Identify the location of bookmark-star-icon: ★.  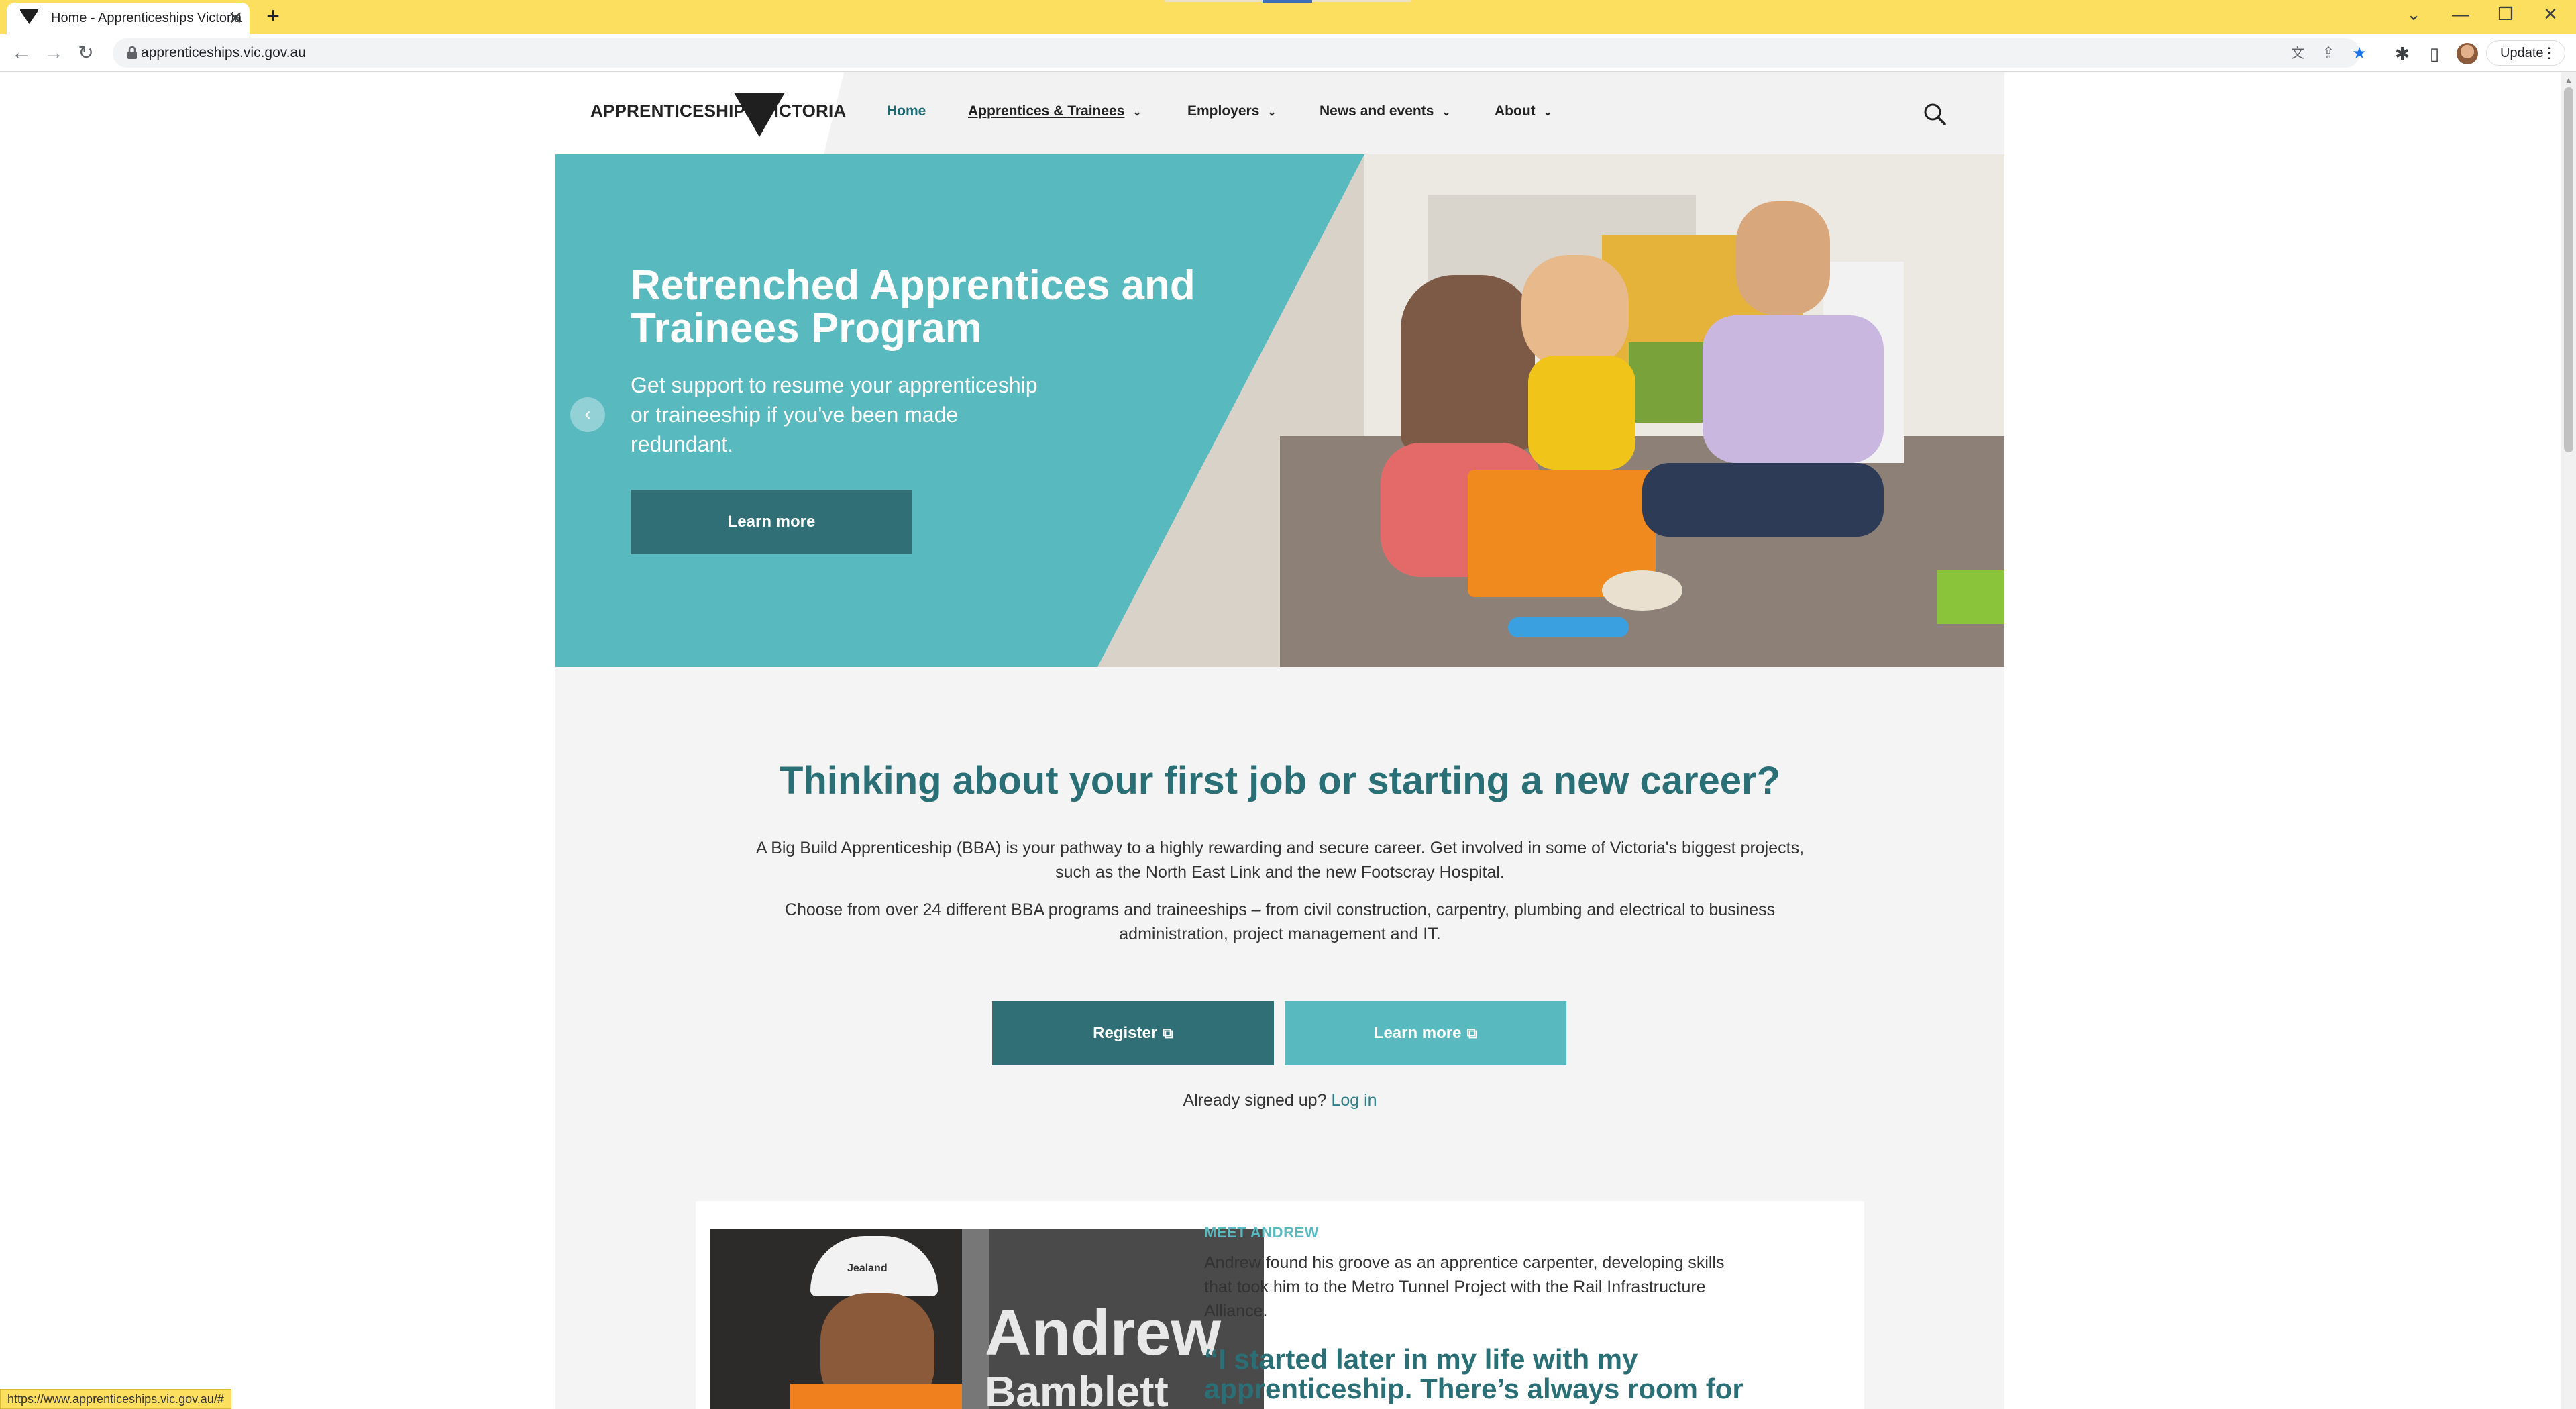
(2359, 54).